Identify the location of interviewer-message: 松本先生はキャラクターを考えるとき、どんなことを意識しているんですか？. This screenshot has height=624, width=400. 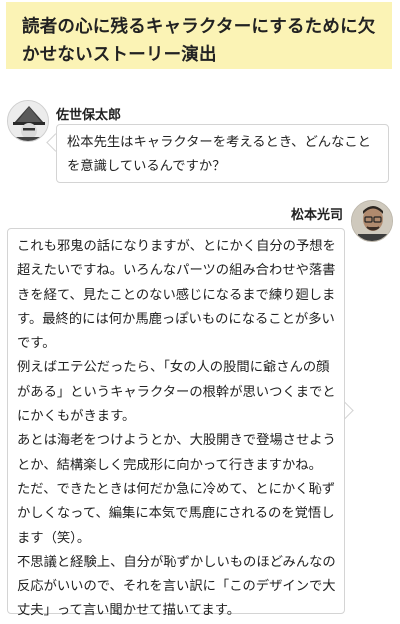
(219, 155).